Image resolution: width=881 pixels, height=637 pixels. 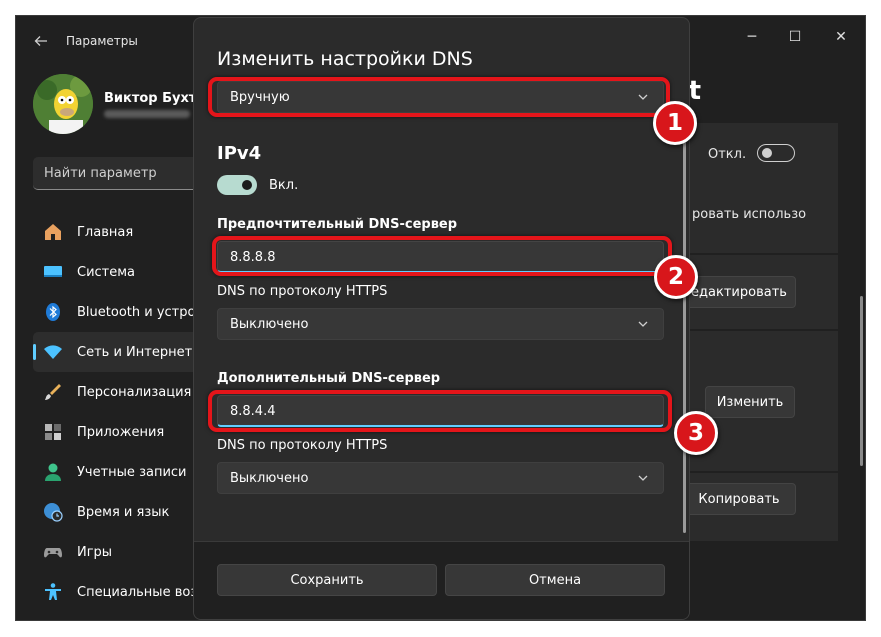 I want to click on https-select-2: Выключено, so click(x=440, y=478).